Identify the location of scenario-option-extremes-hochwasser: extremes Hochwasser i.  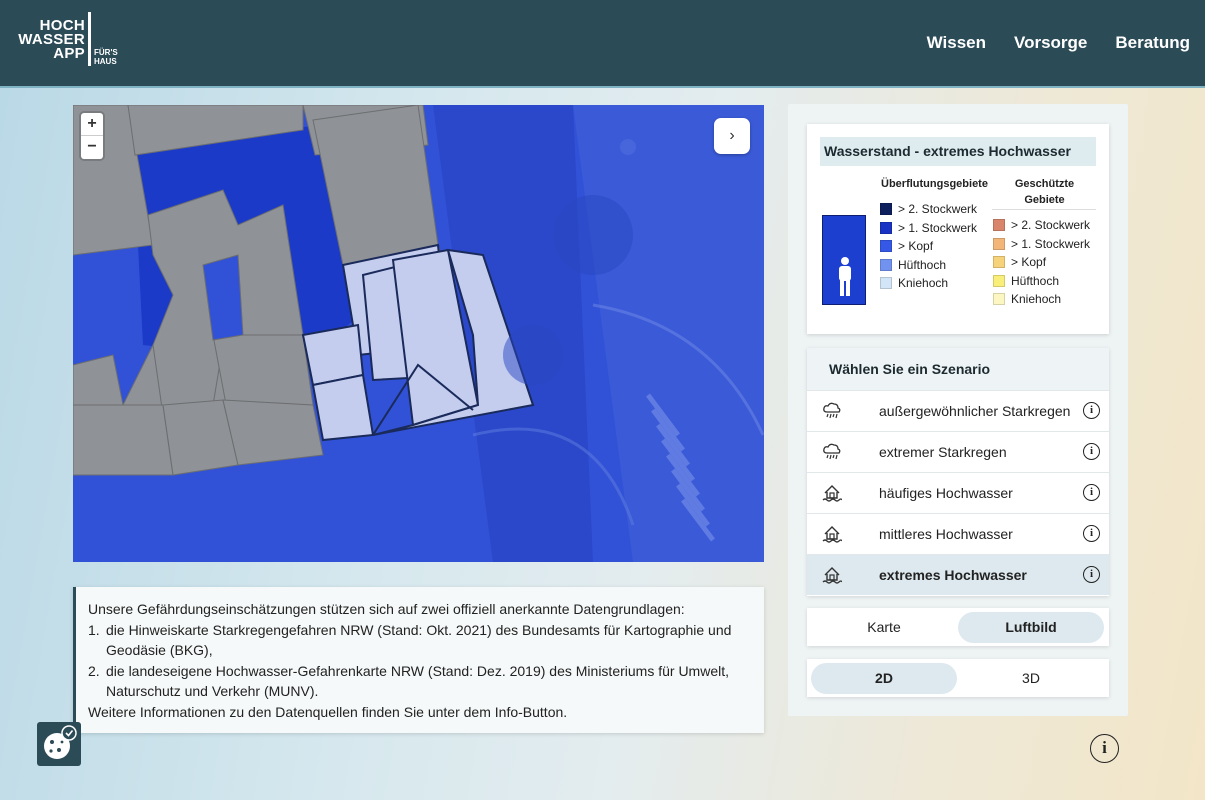
(958, 574).